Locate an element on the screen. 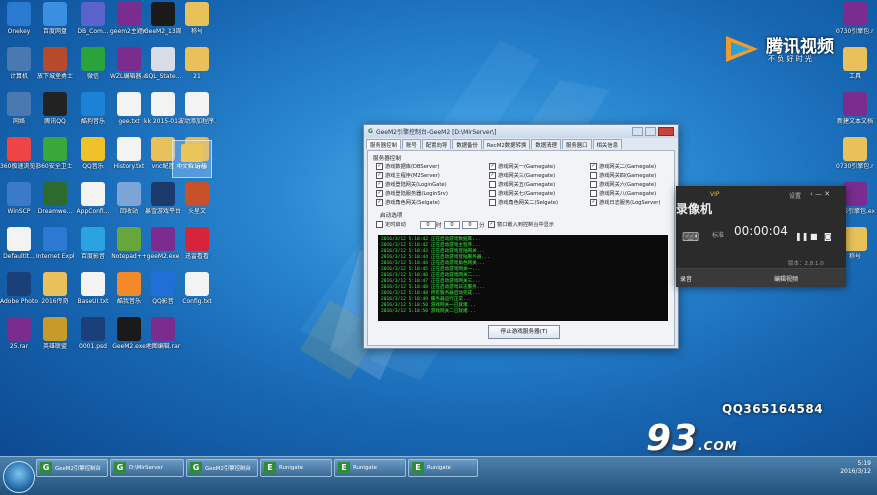 The image size is (877, 495). camera-icon: ◙ is located at coordinates (828, 236).